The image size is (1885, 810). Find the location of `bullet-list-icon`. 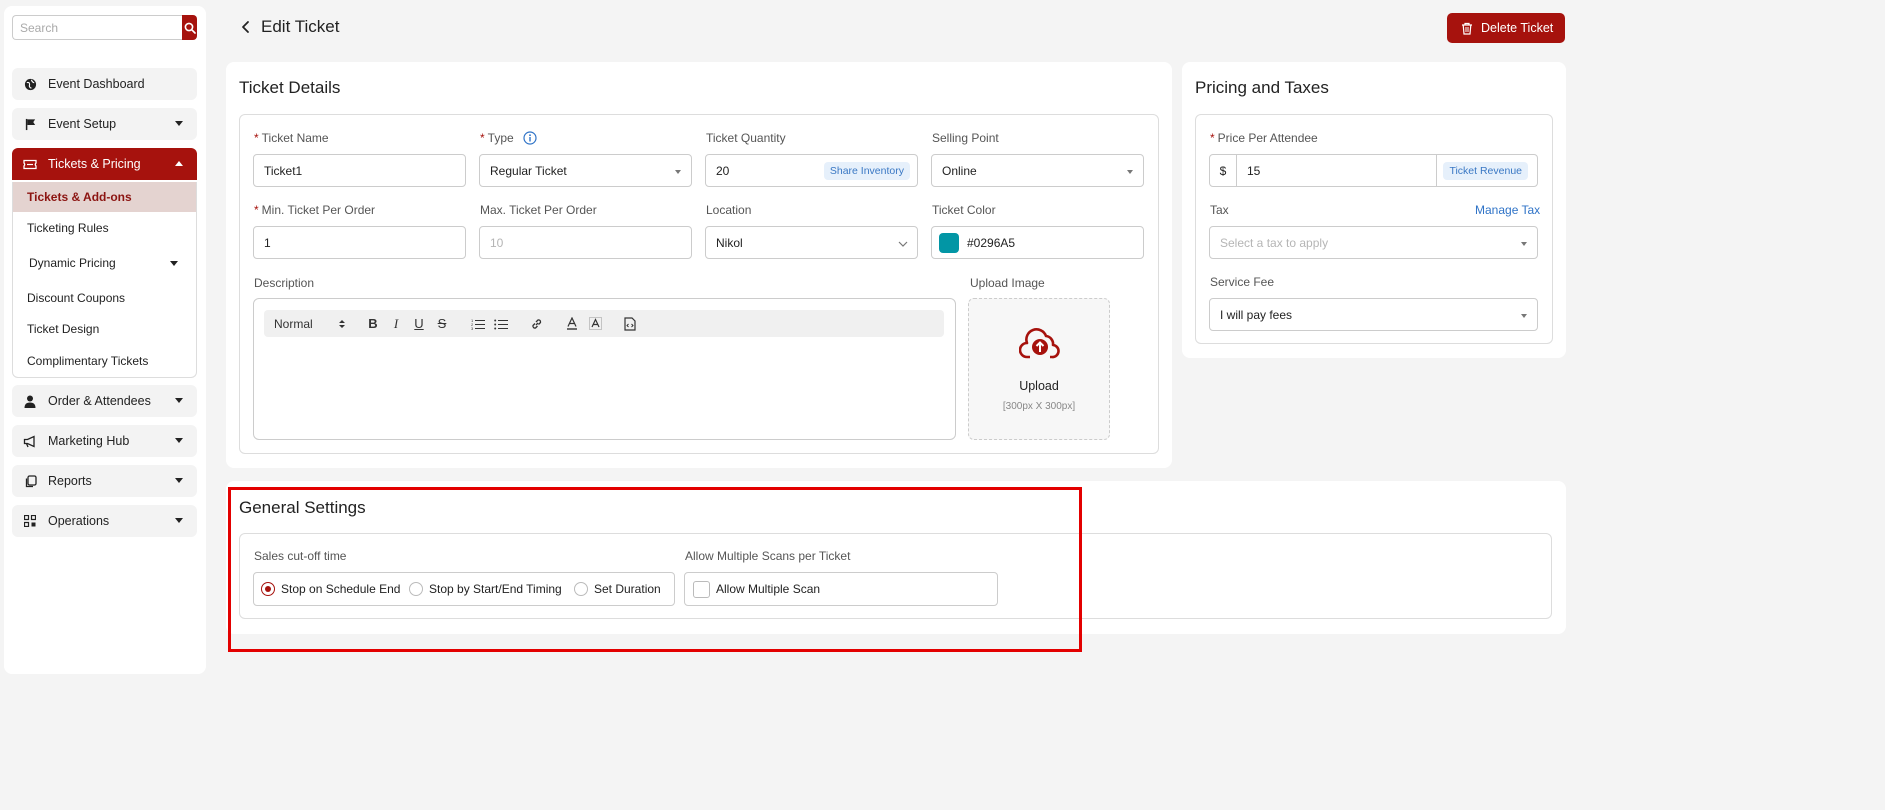

bullet-list-icon is located at coordinates (501, 323).